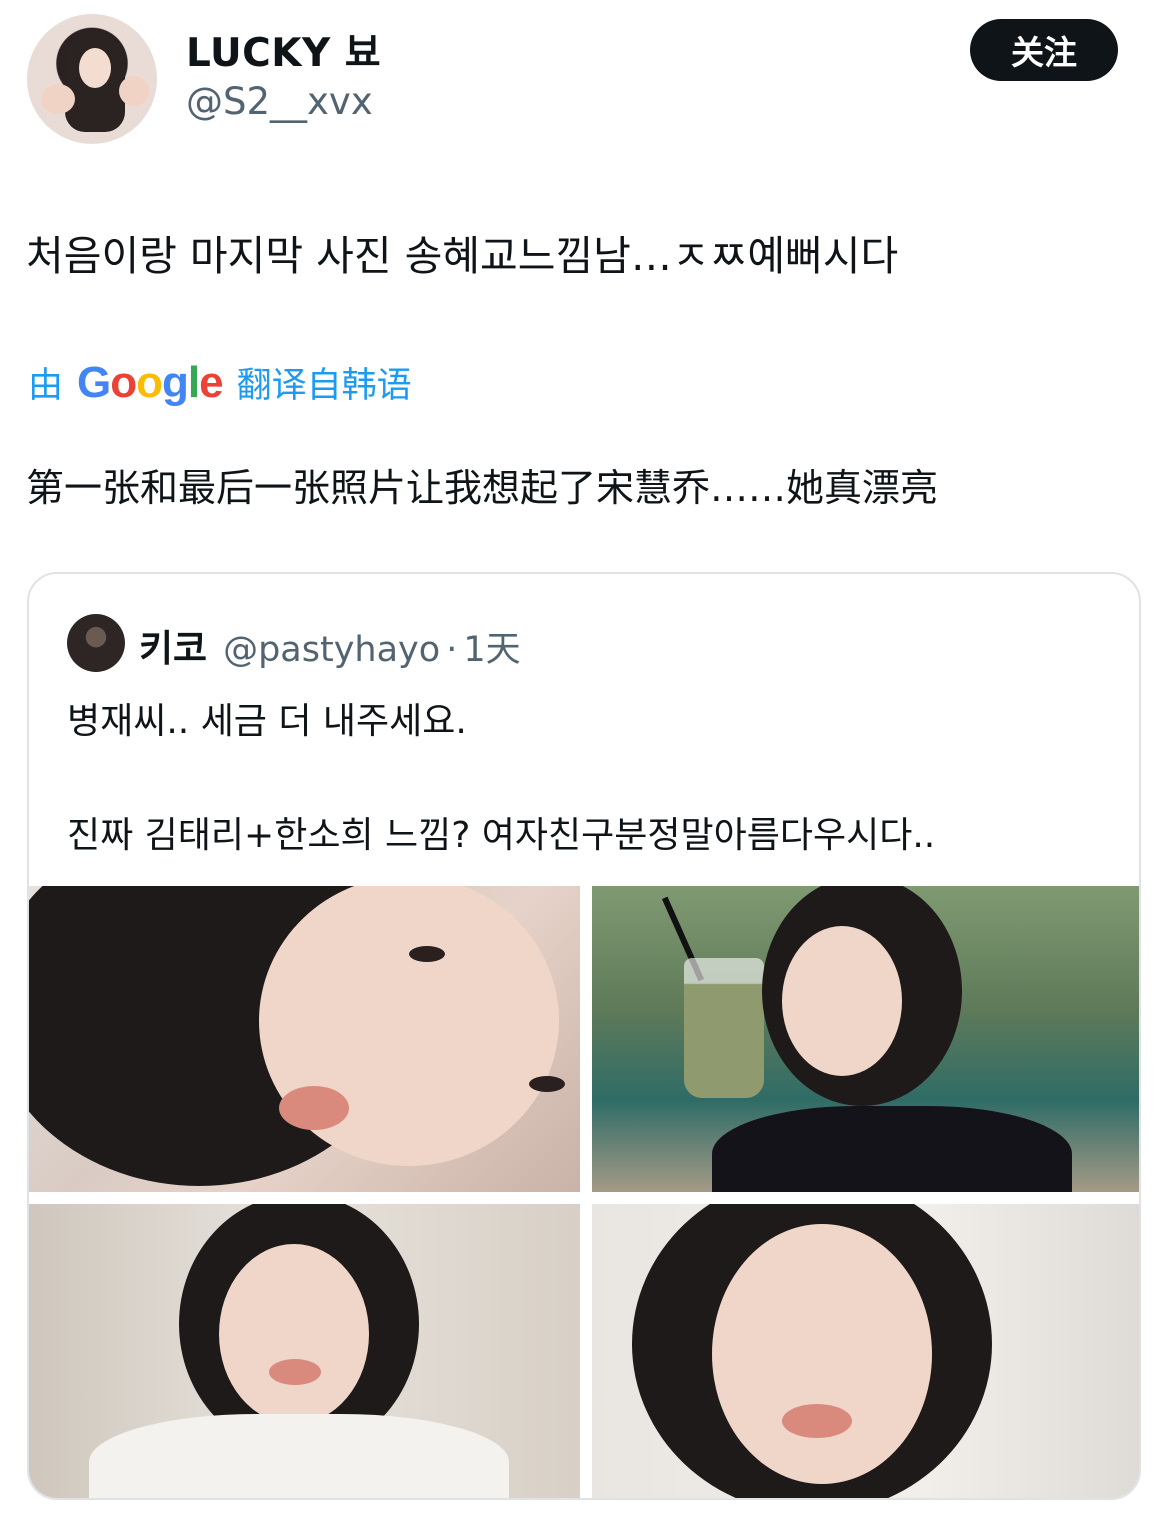 The height and width of the screenshot is (1530, 1170). I want to click on photo-2-shirt, so click(892, 1149).